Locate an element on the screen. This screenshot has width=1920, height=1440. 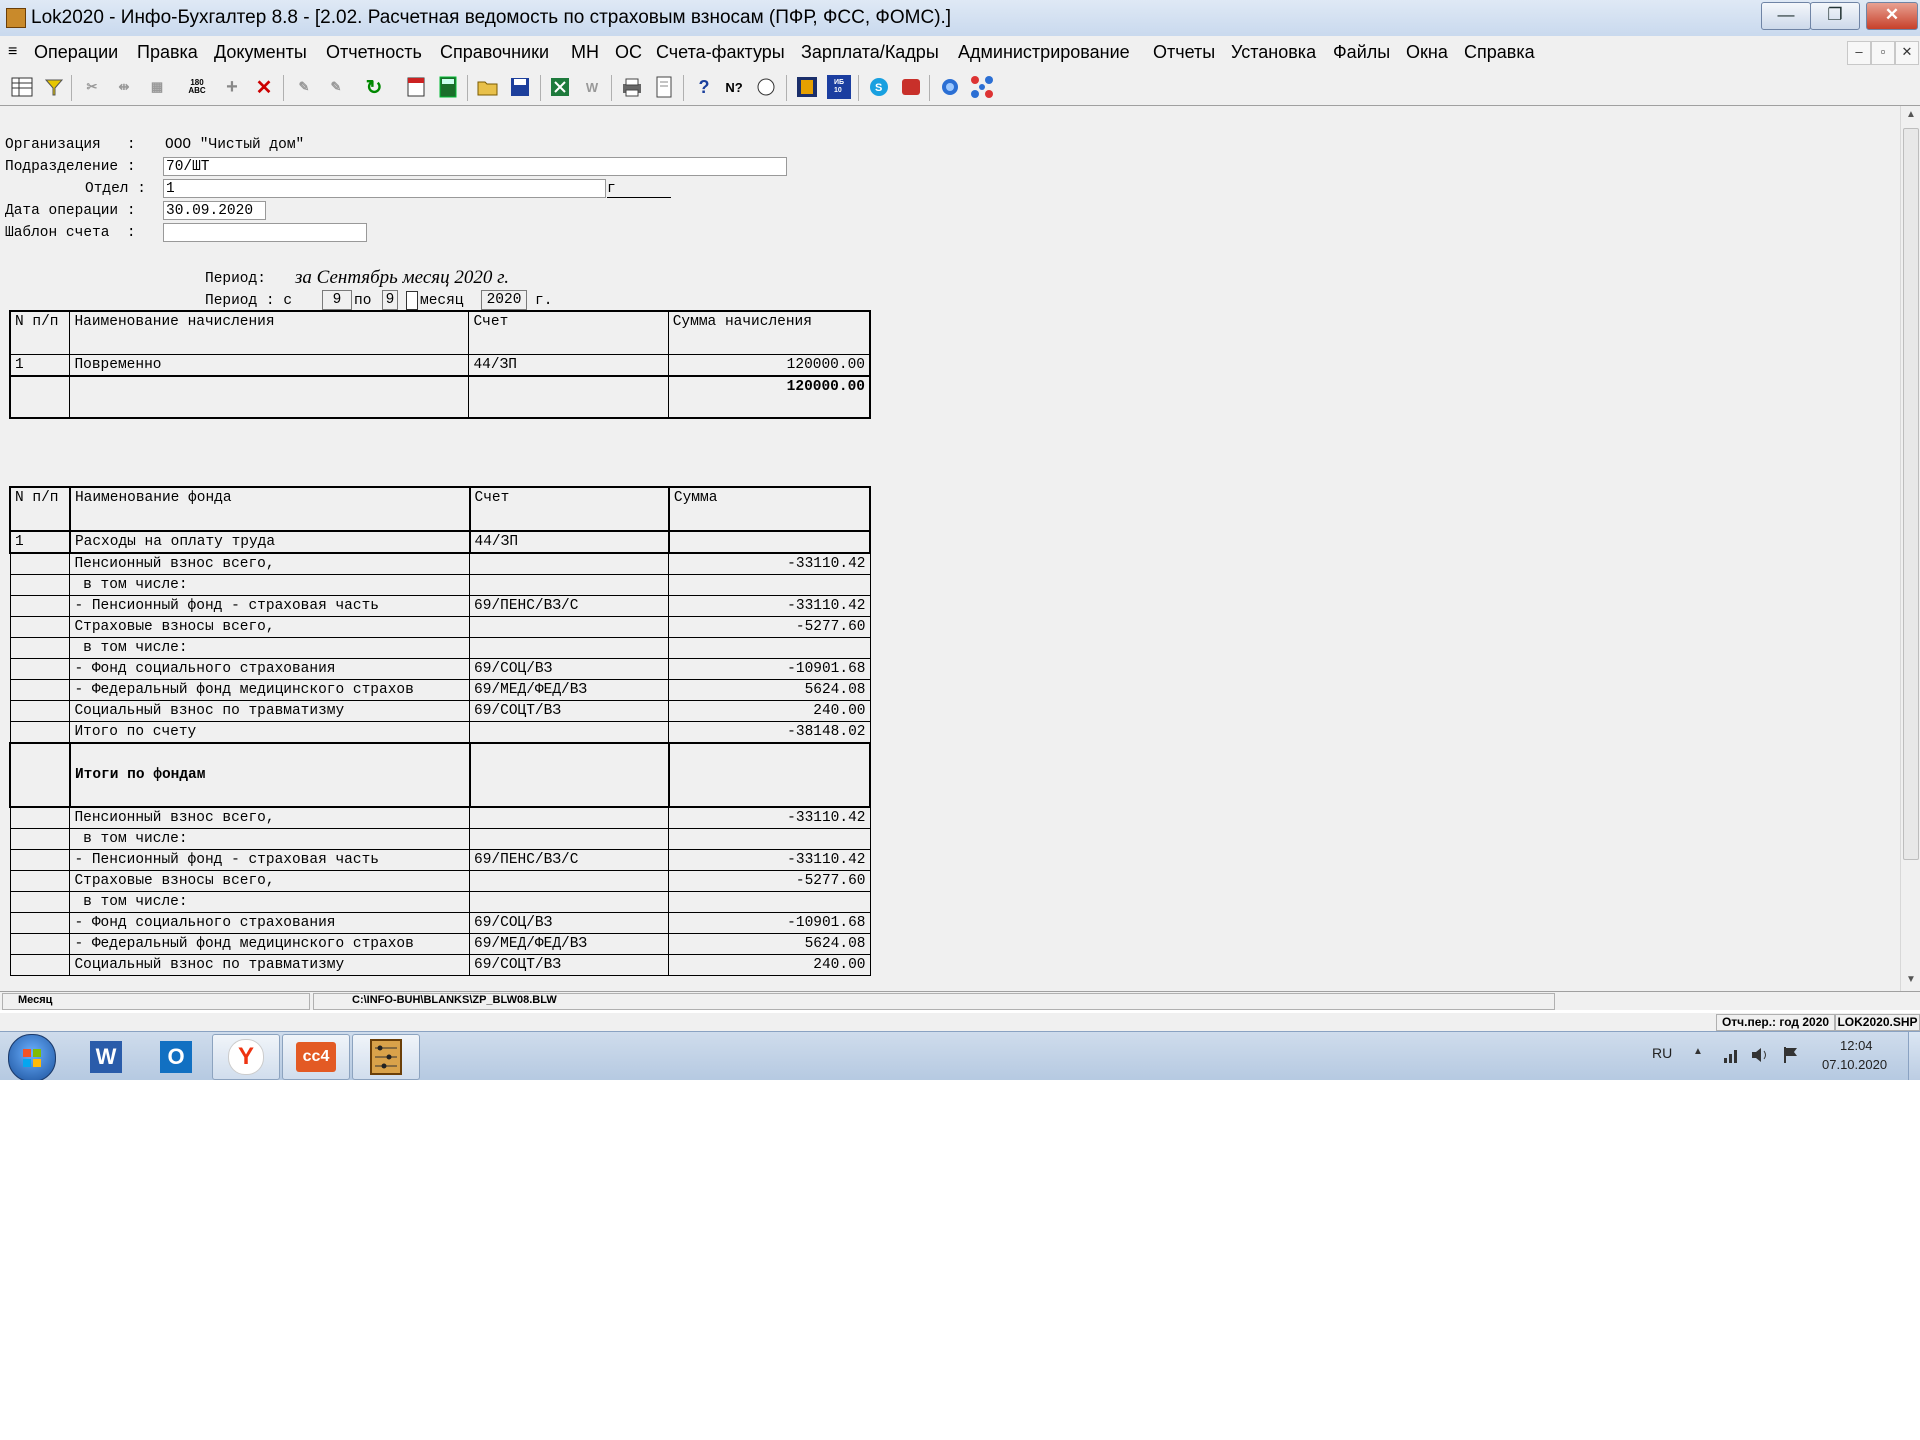
scroll-up-icon: ▲ is located at coordinates (1911, 114).